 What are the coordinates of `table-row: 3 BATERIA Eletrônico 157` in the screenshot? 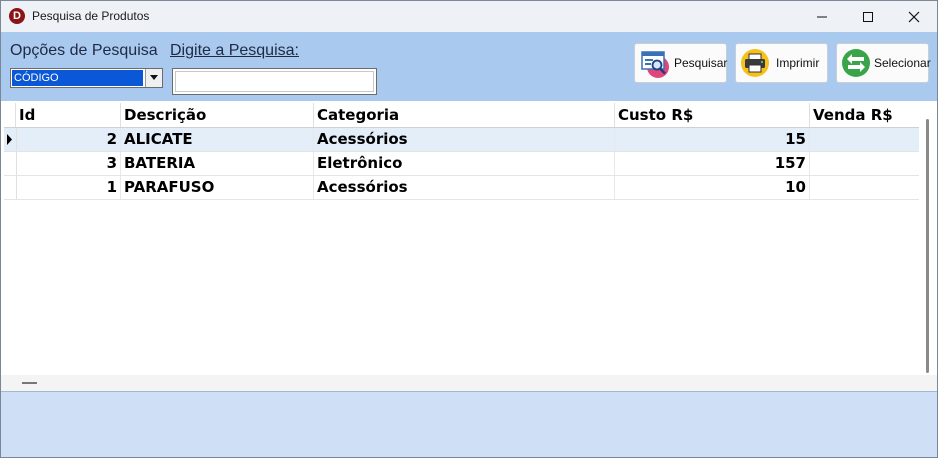 It's located at (461, 164).